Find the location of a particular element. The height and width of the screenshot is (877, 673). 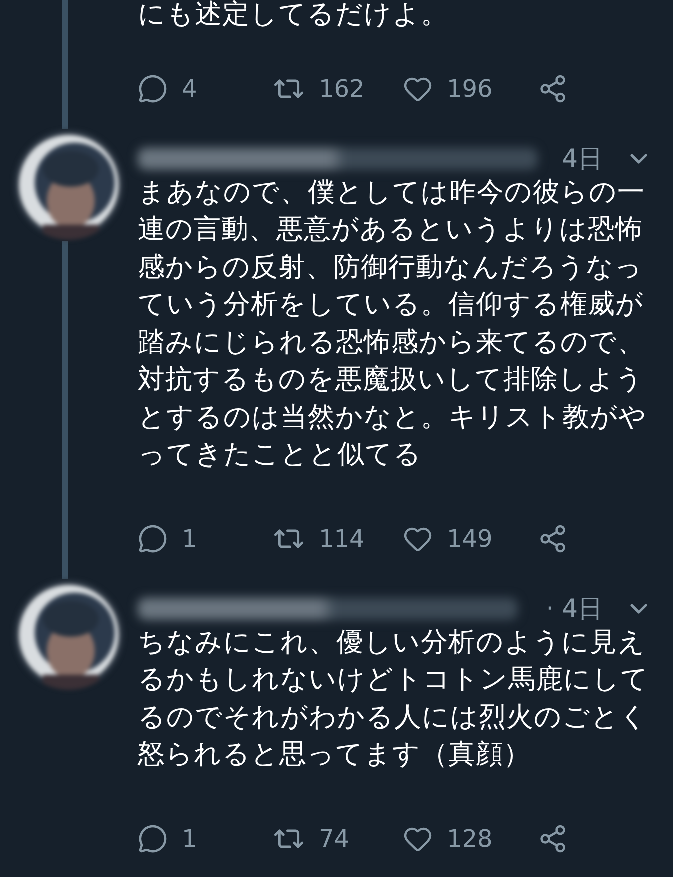

retweet-count: 74 is located at coordinates (334, 838).